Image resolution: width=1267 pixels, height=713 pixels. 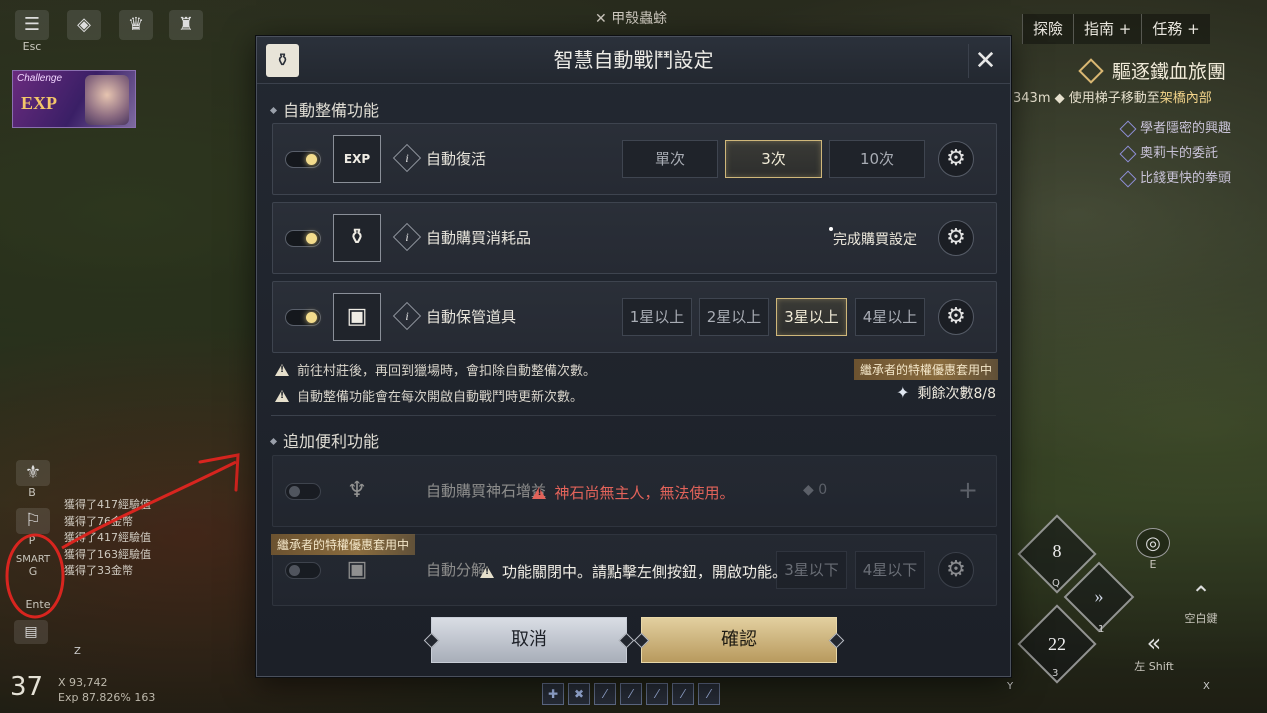 I want to click on quest-item: 比錢更快的拳頭, so click(x=1175, y=178).